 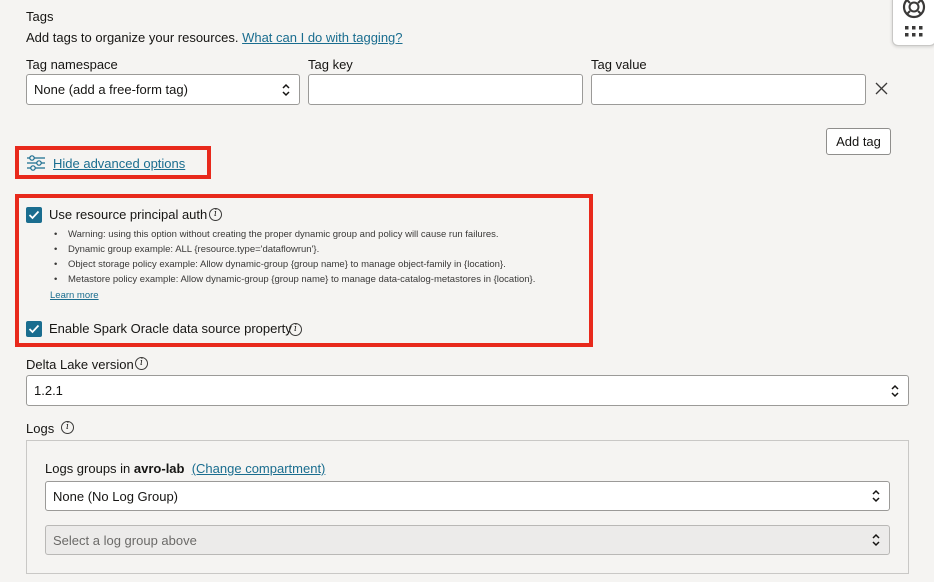 I want to click on tagging-help-link: What can I do with tagging?, so click(x=322, y=37).